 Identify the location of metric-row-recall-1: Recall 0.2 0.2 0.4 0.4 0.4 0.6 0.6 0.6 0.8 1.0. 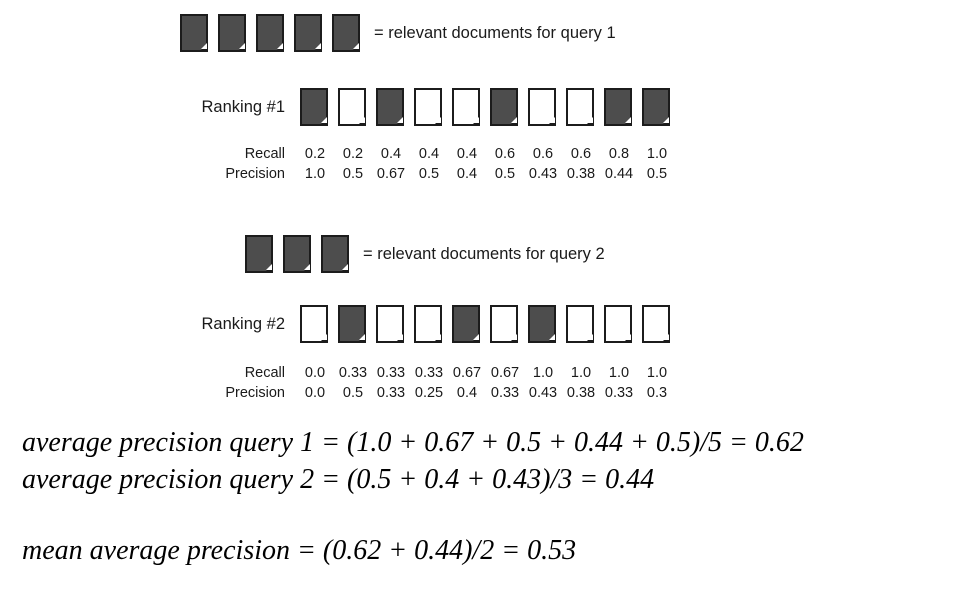
(481, 156).